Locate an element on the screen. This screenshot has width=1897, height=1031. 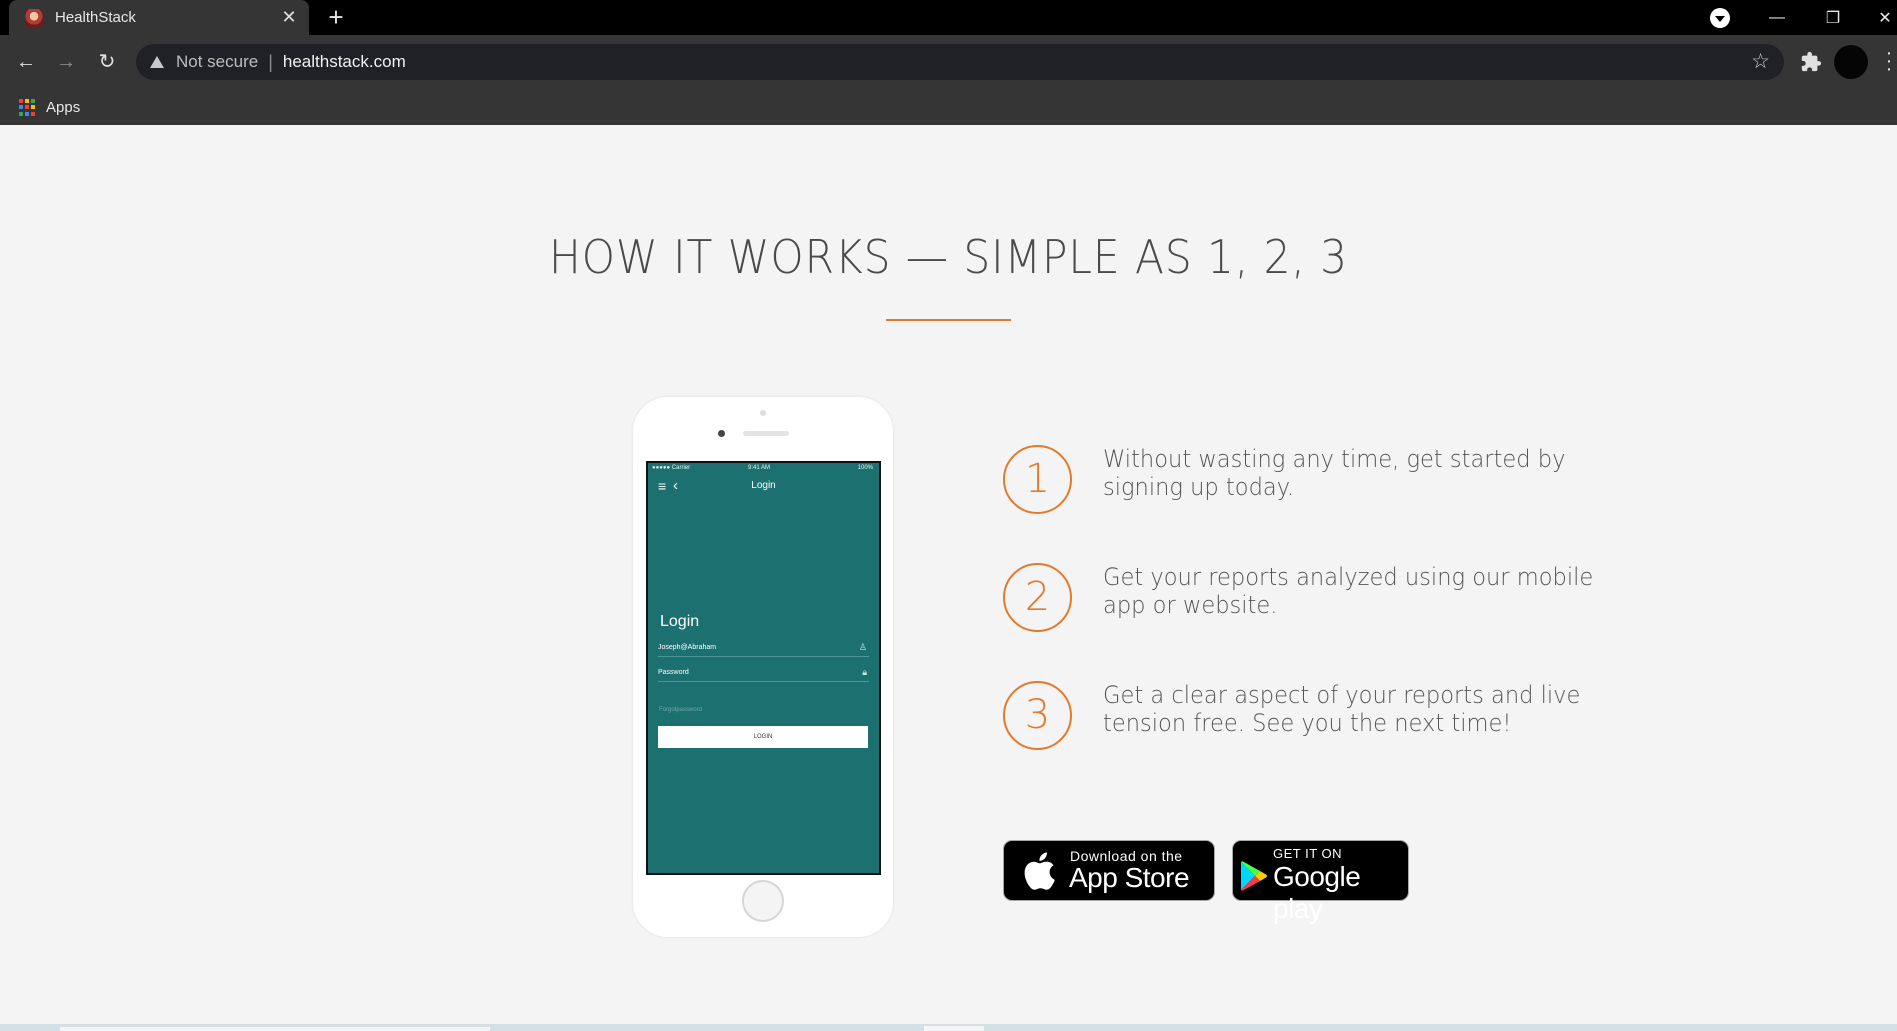
browser-tab: HealthStack ✕ is located at coordinates (159, 17).